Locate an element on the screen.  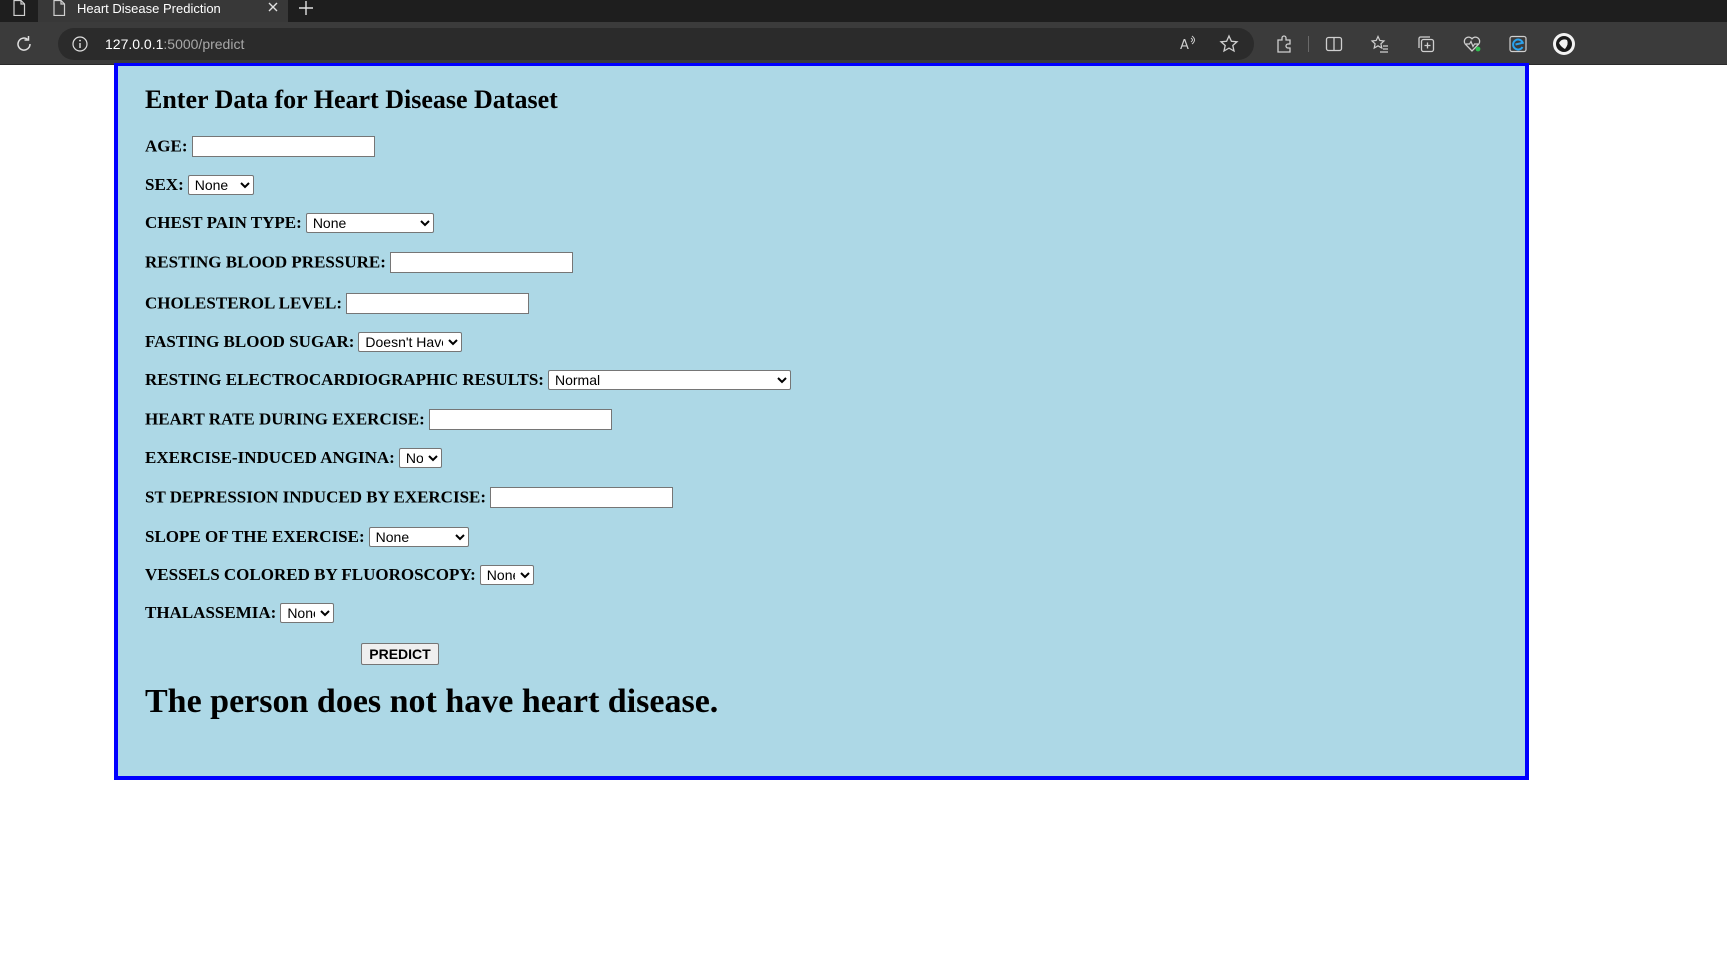
sex-select: None is located at coordinates (220, 185).